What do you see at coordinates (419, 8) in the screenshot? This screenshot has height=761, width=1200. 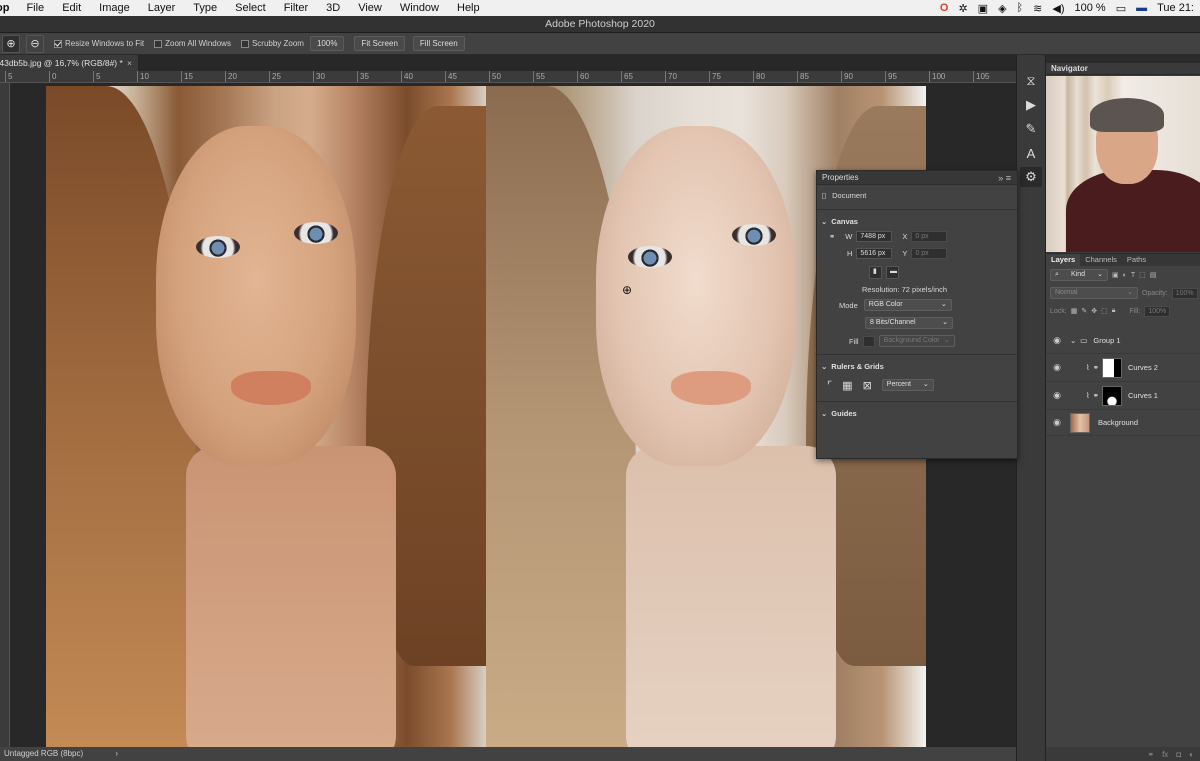 I see `menu-window: Window` at bounding box center [419, 8].